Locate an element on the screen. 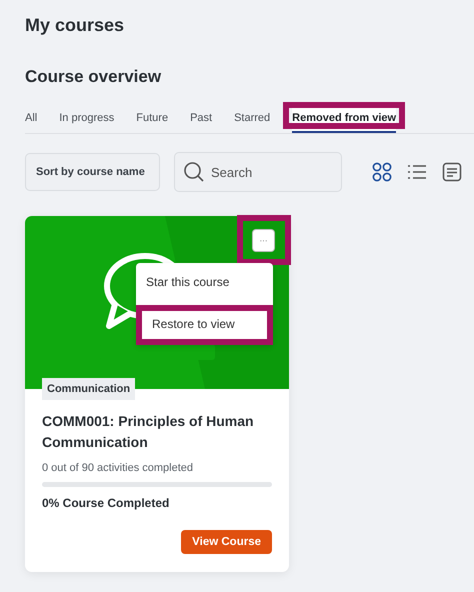 The width and height of the screenshot is (474, 592). menu-item: Star this course is located at coordinates (204, 282).